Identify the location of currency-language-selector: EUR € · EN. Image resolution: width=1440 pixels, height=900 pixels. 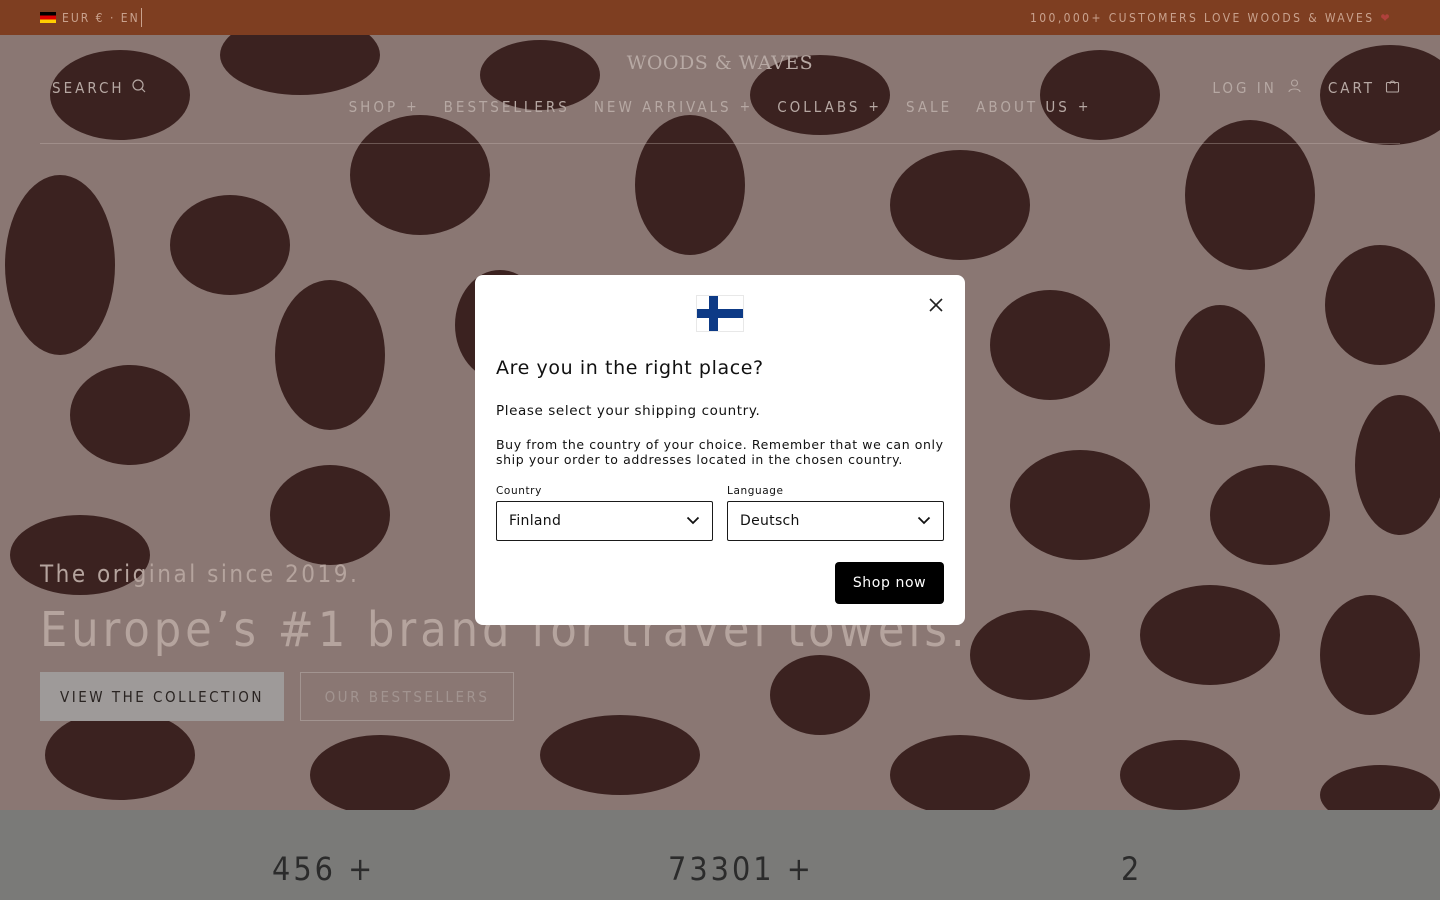
(90, 17).